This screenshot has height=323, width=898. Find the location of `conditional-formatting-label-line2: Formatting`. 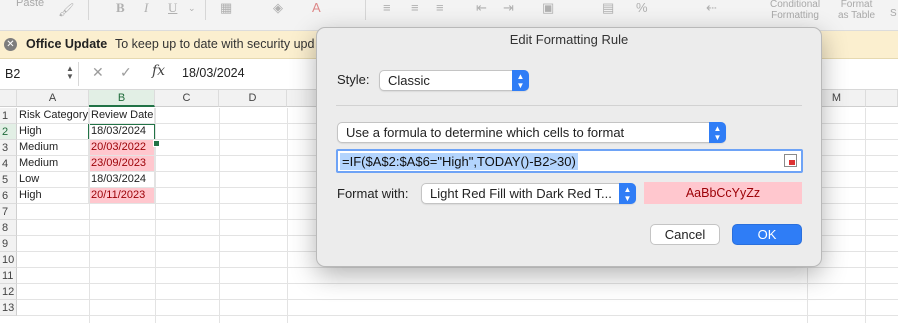

conditional-formatting-label-line2: Formatting is located at coordinates (795, 15).